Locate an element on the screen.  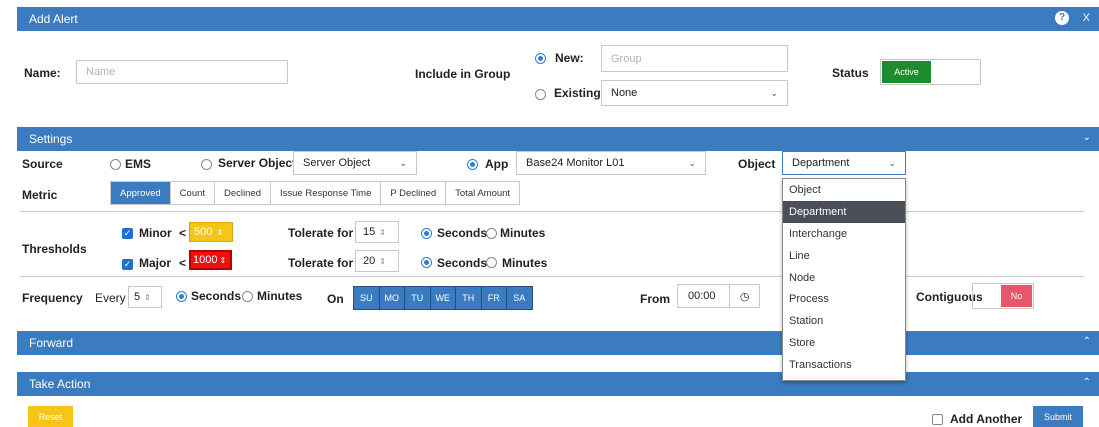
contiguous-toggle: No is located at coordinates (1003, 296).